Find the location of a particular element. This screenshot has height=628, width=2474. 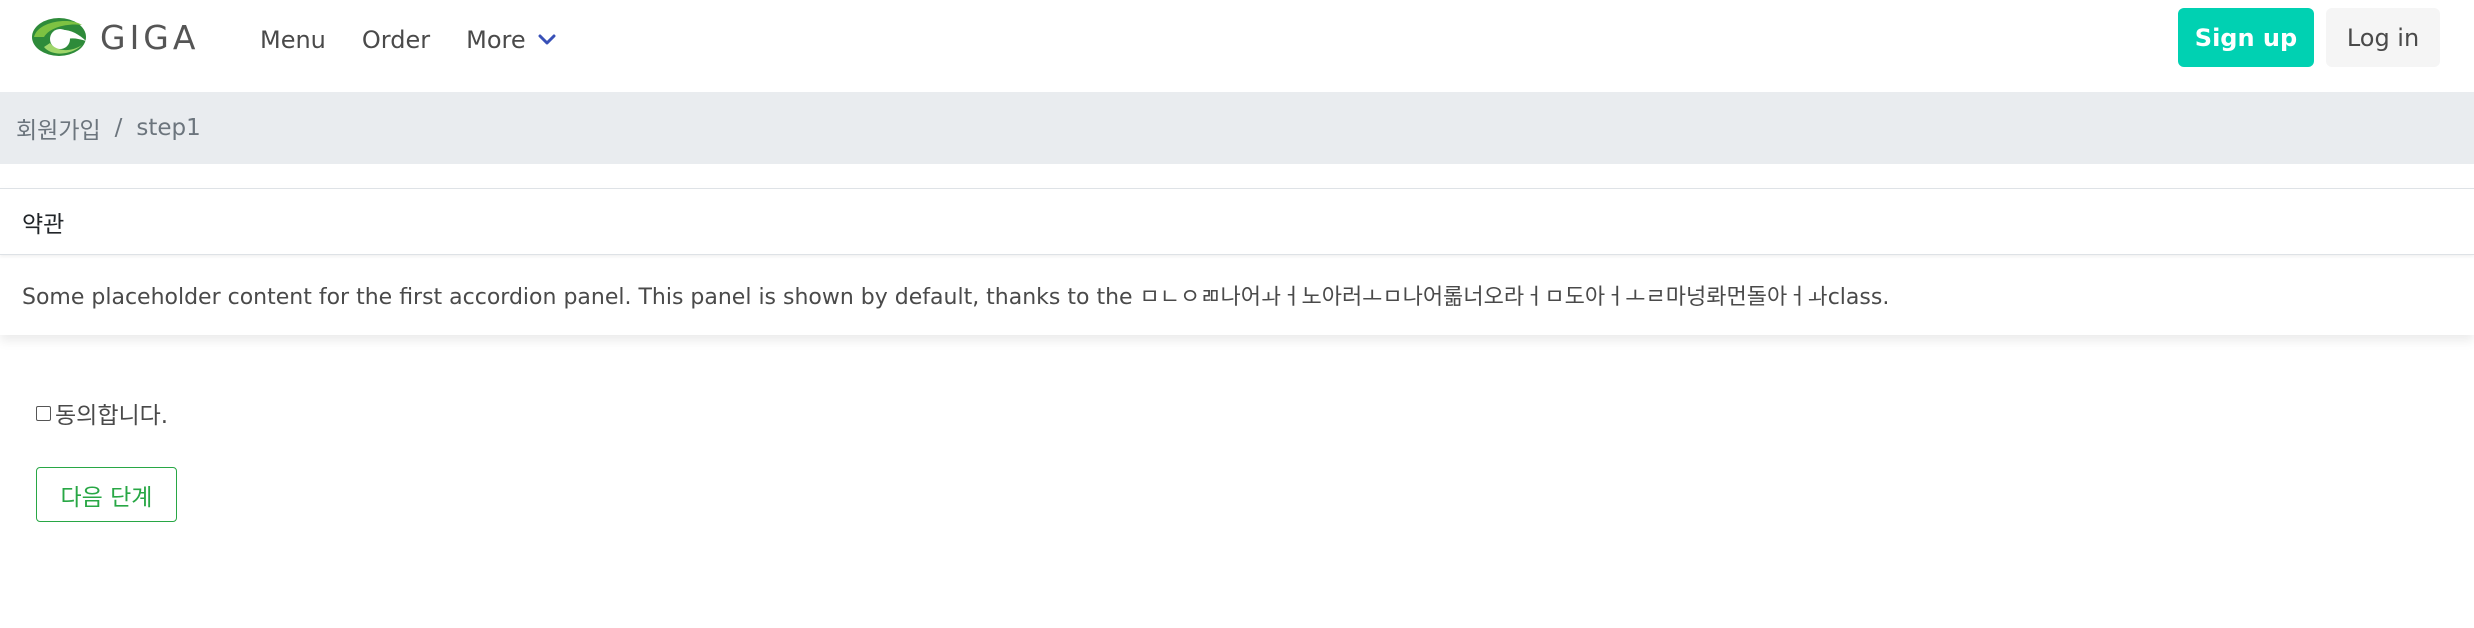

nav-item-more-label: More is located at coordinates (496, 40).